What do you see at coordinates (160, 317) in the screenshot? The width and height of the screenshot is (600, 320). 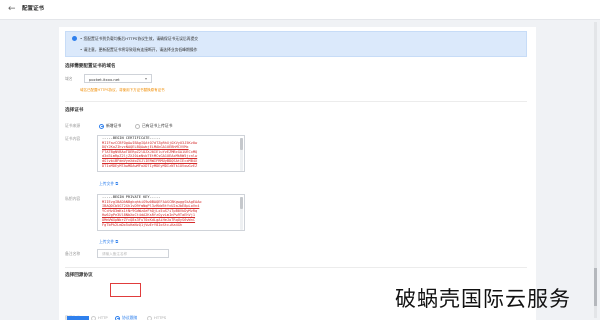 I see `protocol-option-https-label: HTTPS` at bounding box center [160, 317].